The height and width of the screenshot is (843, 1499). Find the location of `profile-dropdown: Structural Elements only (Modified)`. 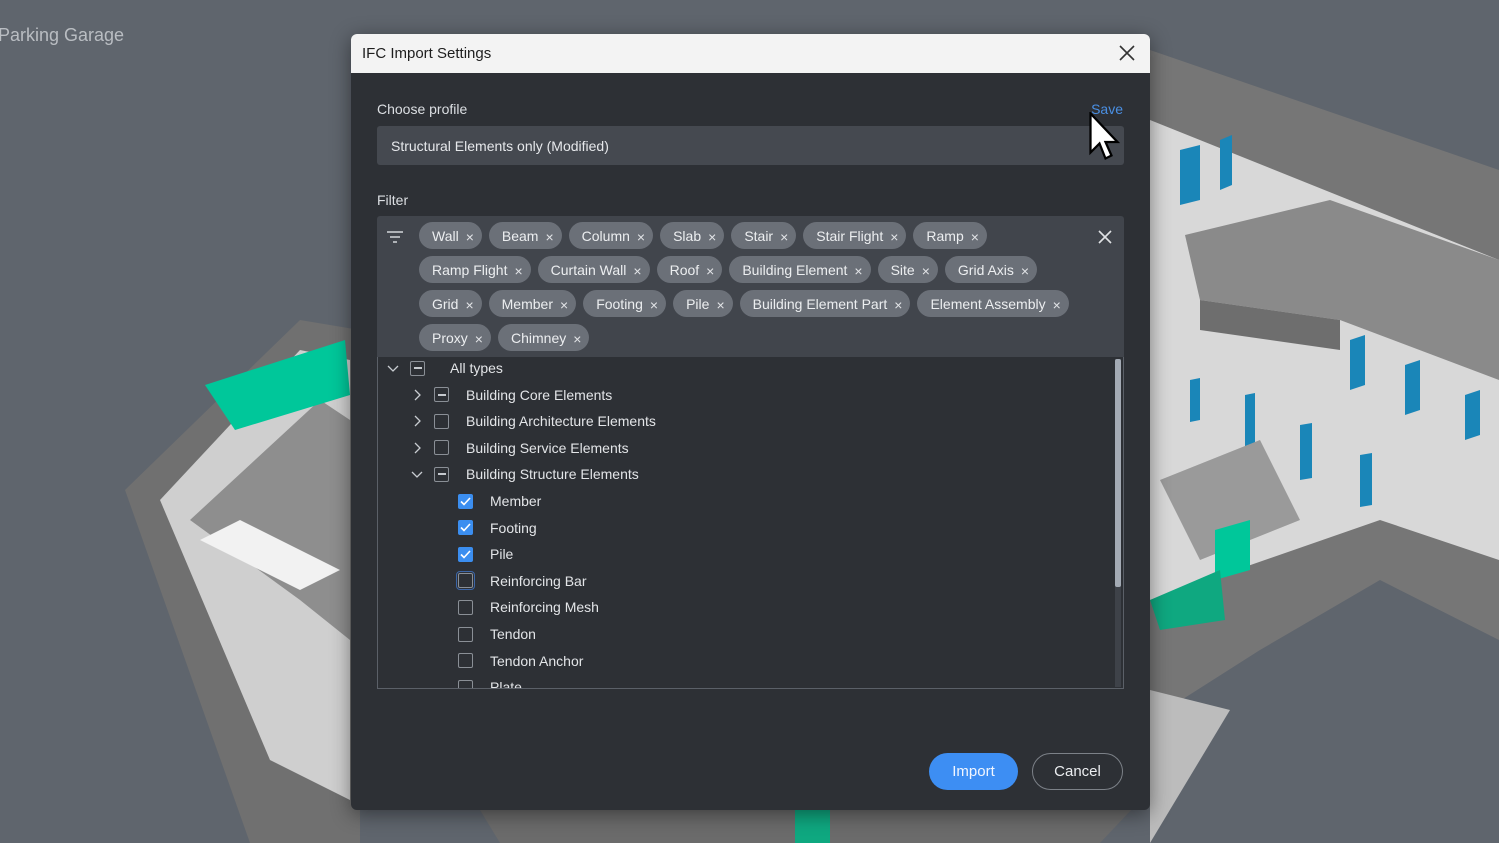

profile-dropdown: Structural Elements only (Modified) is located at coordinates (750, 145).